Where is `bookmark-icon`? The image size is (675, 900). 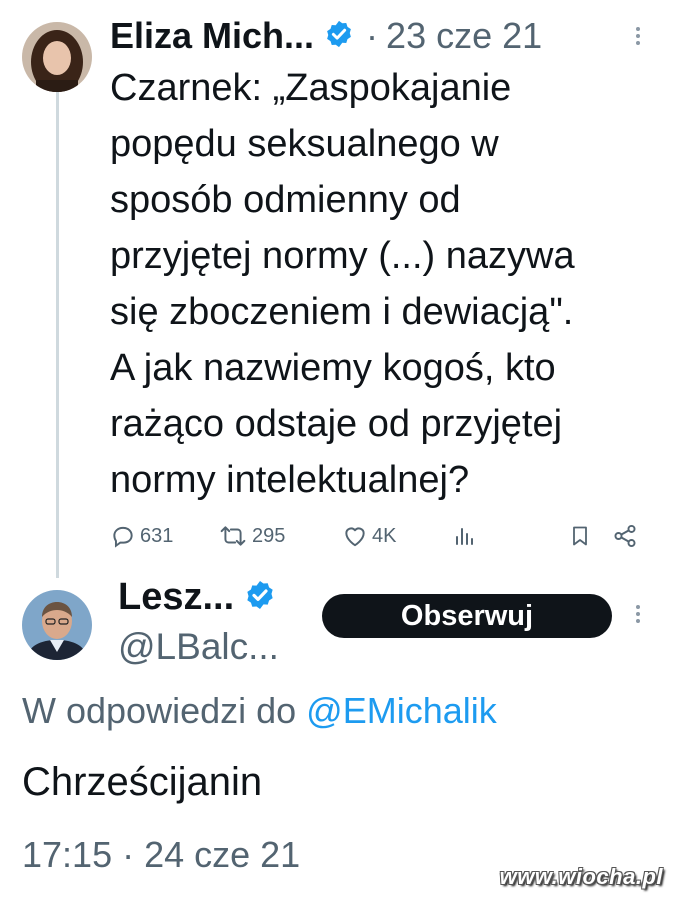 bookmark-icon is located at coordinates (580, 536).